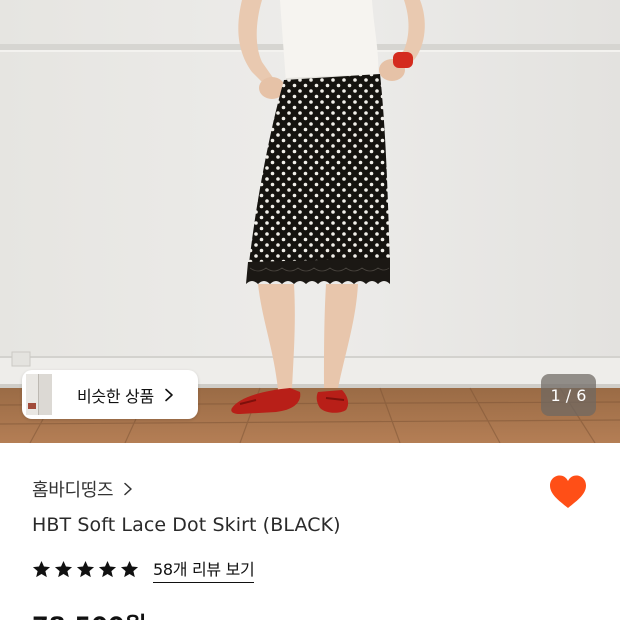 The height and width of the screenshot is (620, 620). Describe the element at coordinates (186, 525) in the screenshot. I see `product-title: HBT Soft Lace Dot Skirt (BLACK)` at that location.